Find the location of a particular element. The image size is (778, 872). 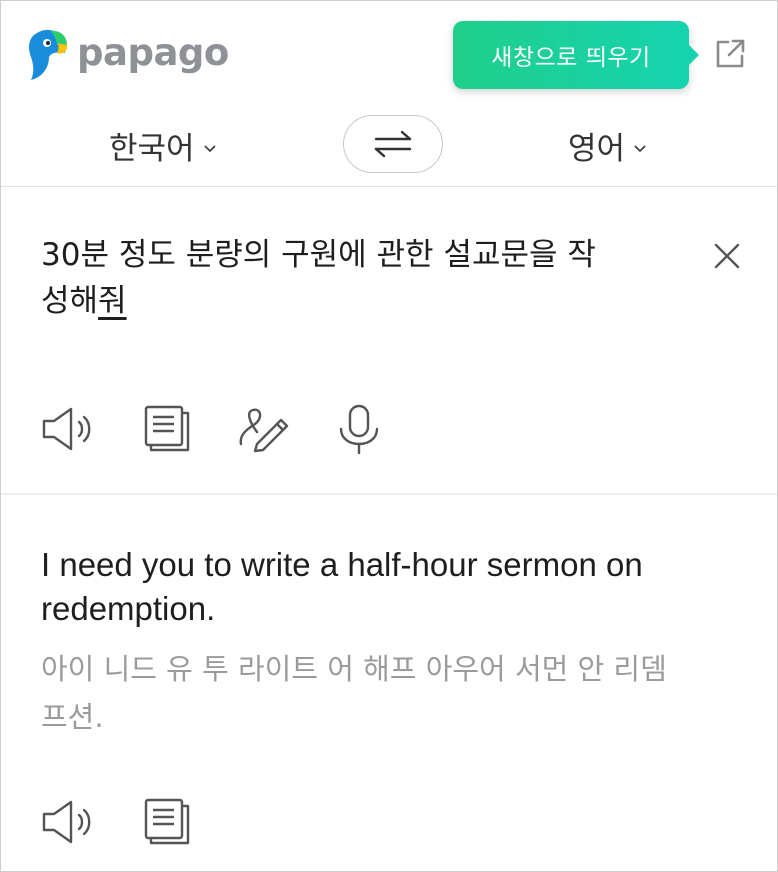

swap-arrows-icon is located at coordinates (393, 144).